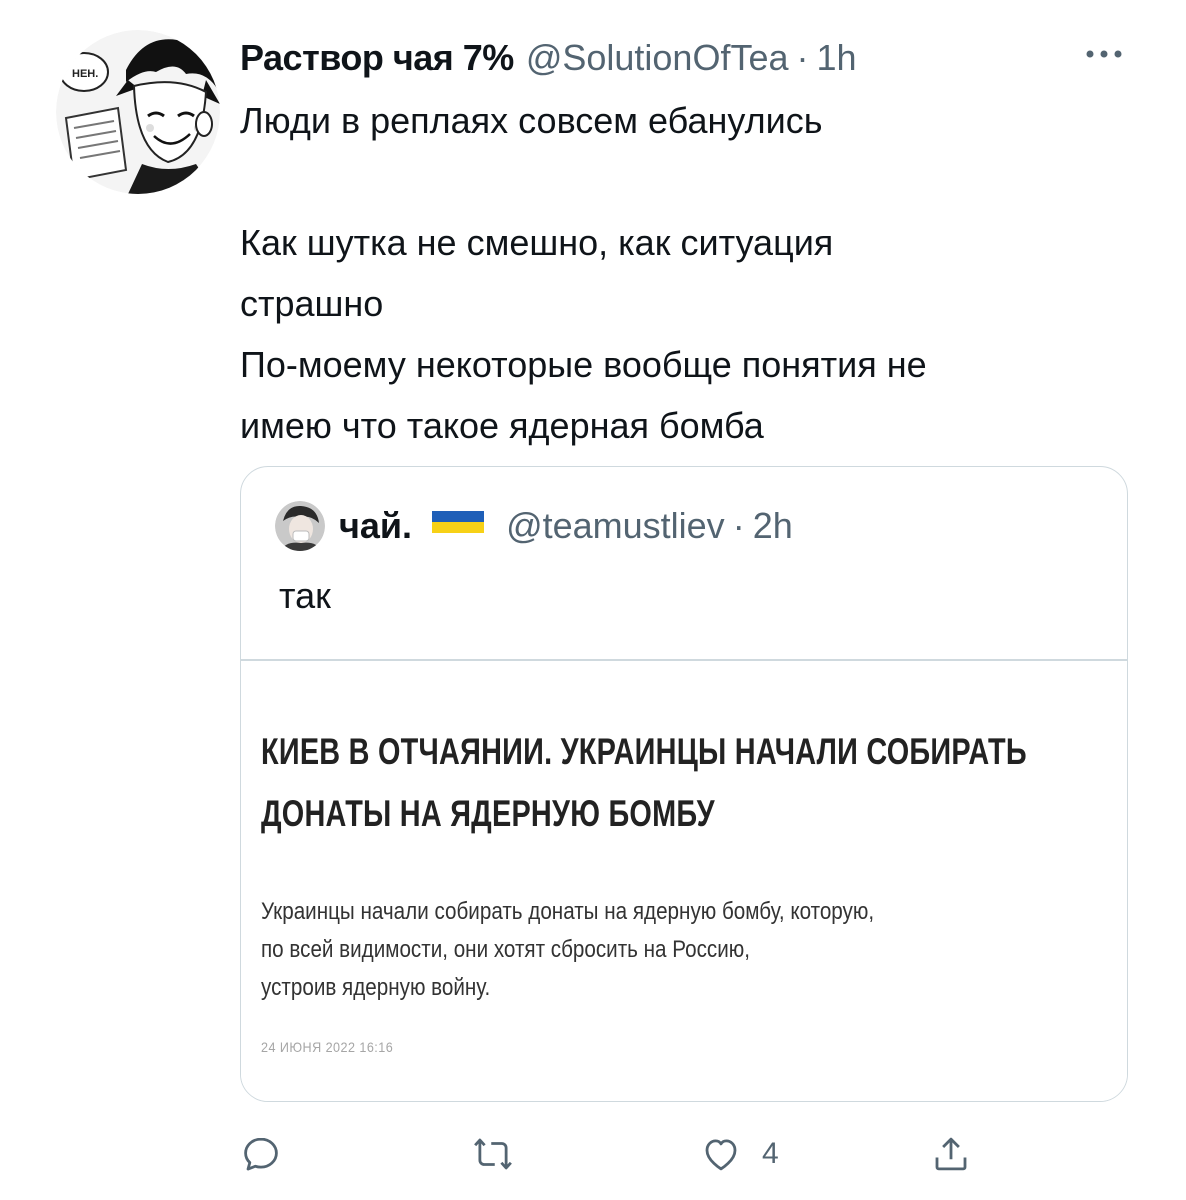 The height and width of the screenshot is (1200, 1186). I want to click on reply-icon, so click(261, 1154).